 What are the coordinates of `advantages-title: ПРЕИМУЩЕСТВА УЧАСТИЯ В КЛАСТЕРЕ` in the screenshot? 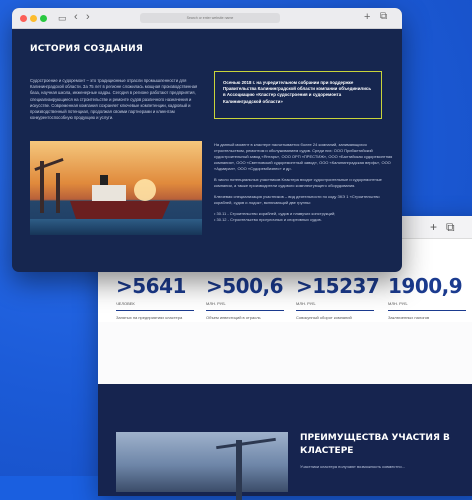 It's located at (375, 444).